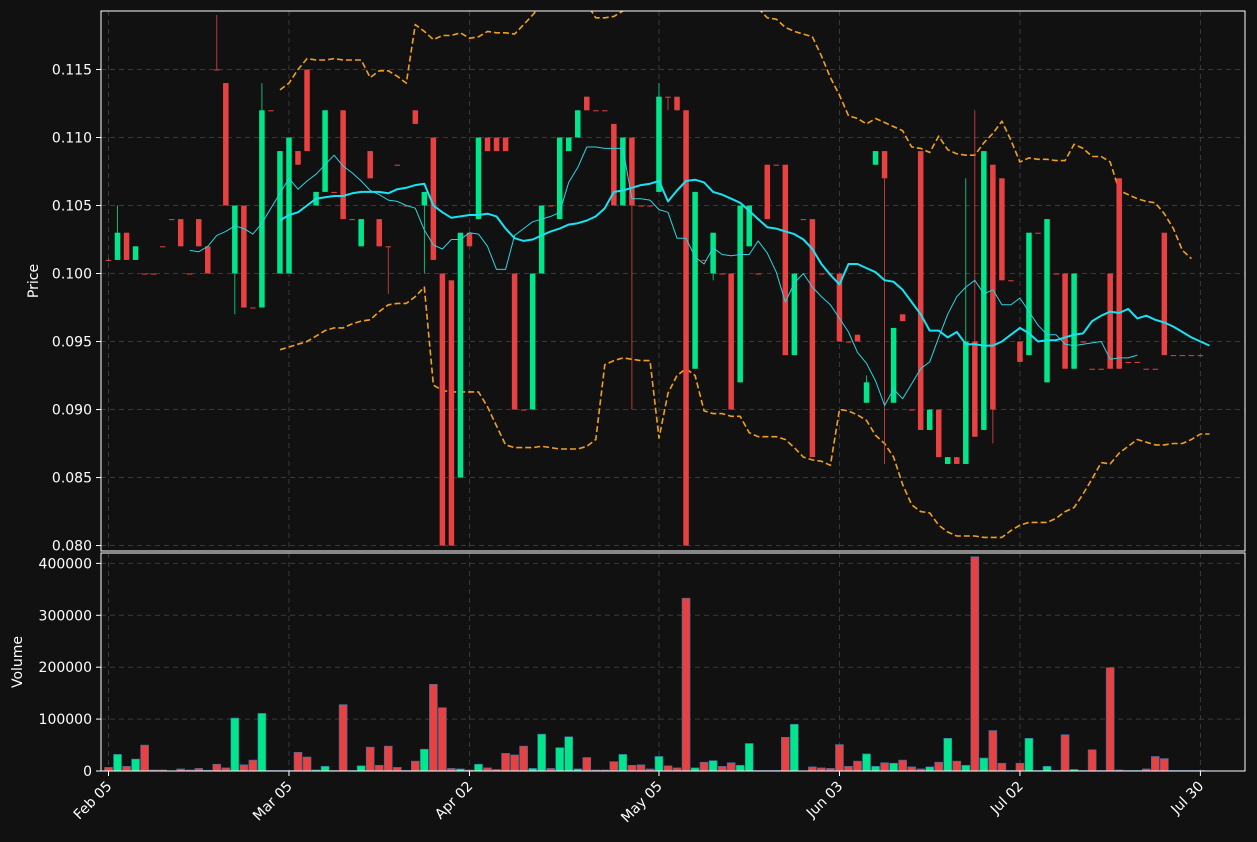 The width and height of the screenshot is (1257, 842). What do you see at coordinates (65, 616) in the screenshot?
I see `volume-tick-label: 300000` at bounding box center [65, 616].